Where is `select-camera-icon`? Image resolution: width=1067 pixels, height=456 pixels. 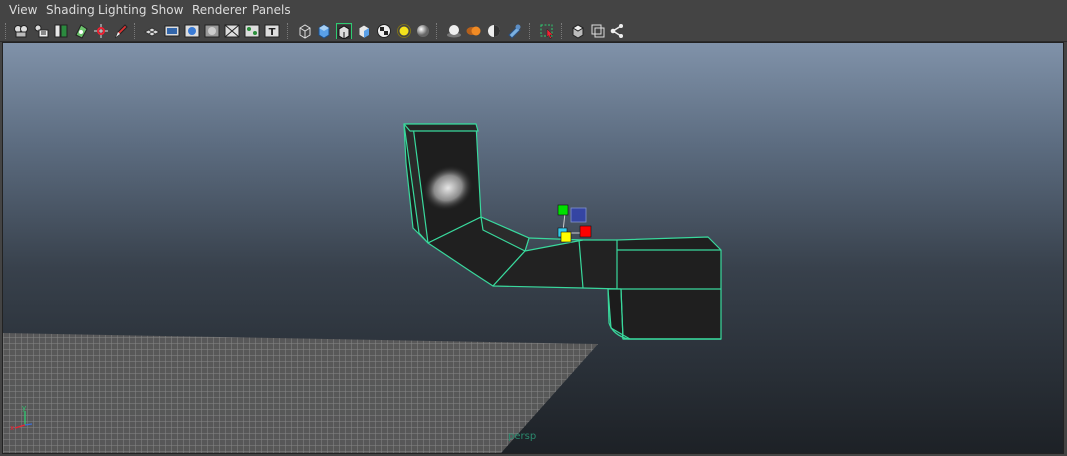
select-camera-icon is located at coordinates (21, 31).